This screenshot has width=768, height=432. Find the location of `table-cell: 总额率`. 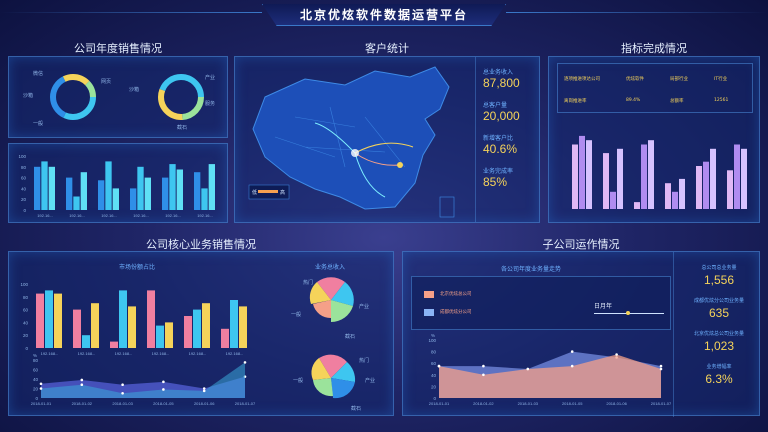

table-cell: 总额率 is located at coordinates (677, 101).